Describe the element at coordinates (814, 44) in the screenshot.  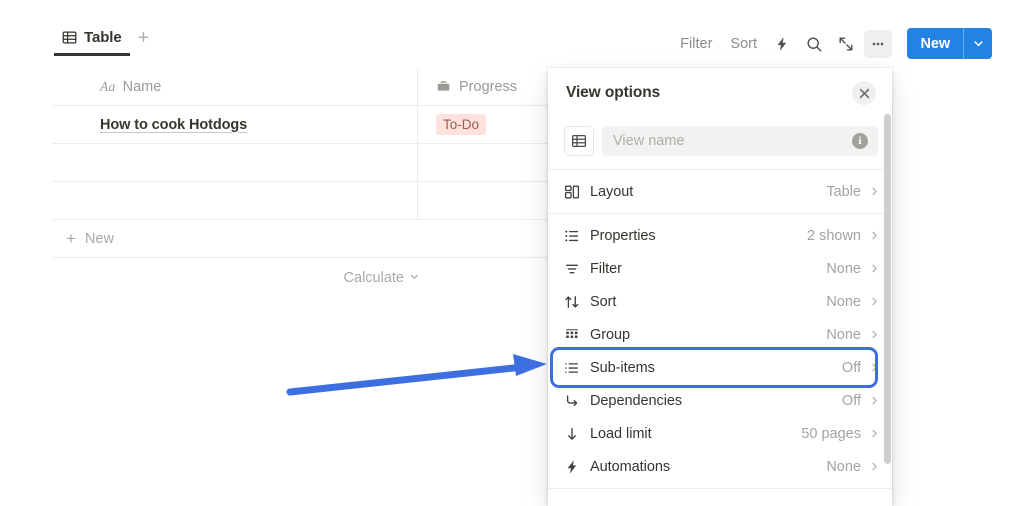
I see `search-icon` at that location.